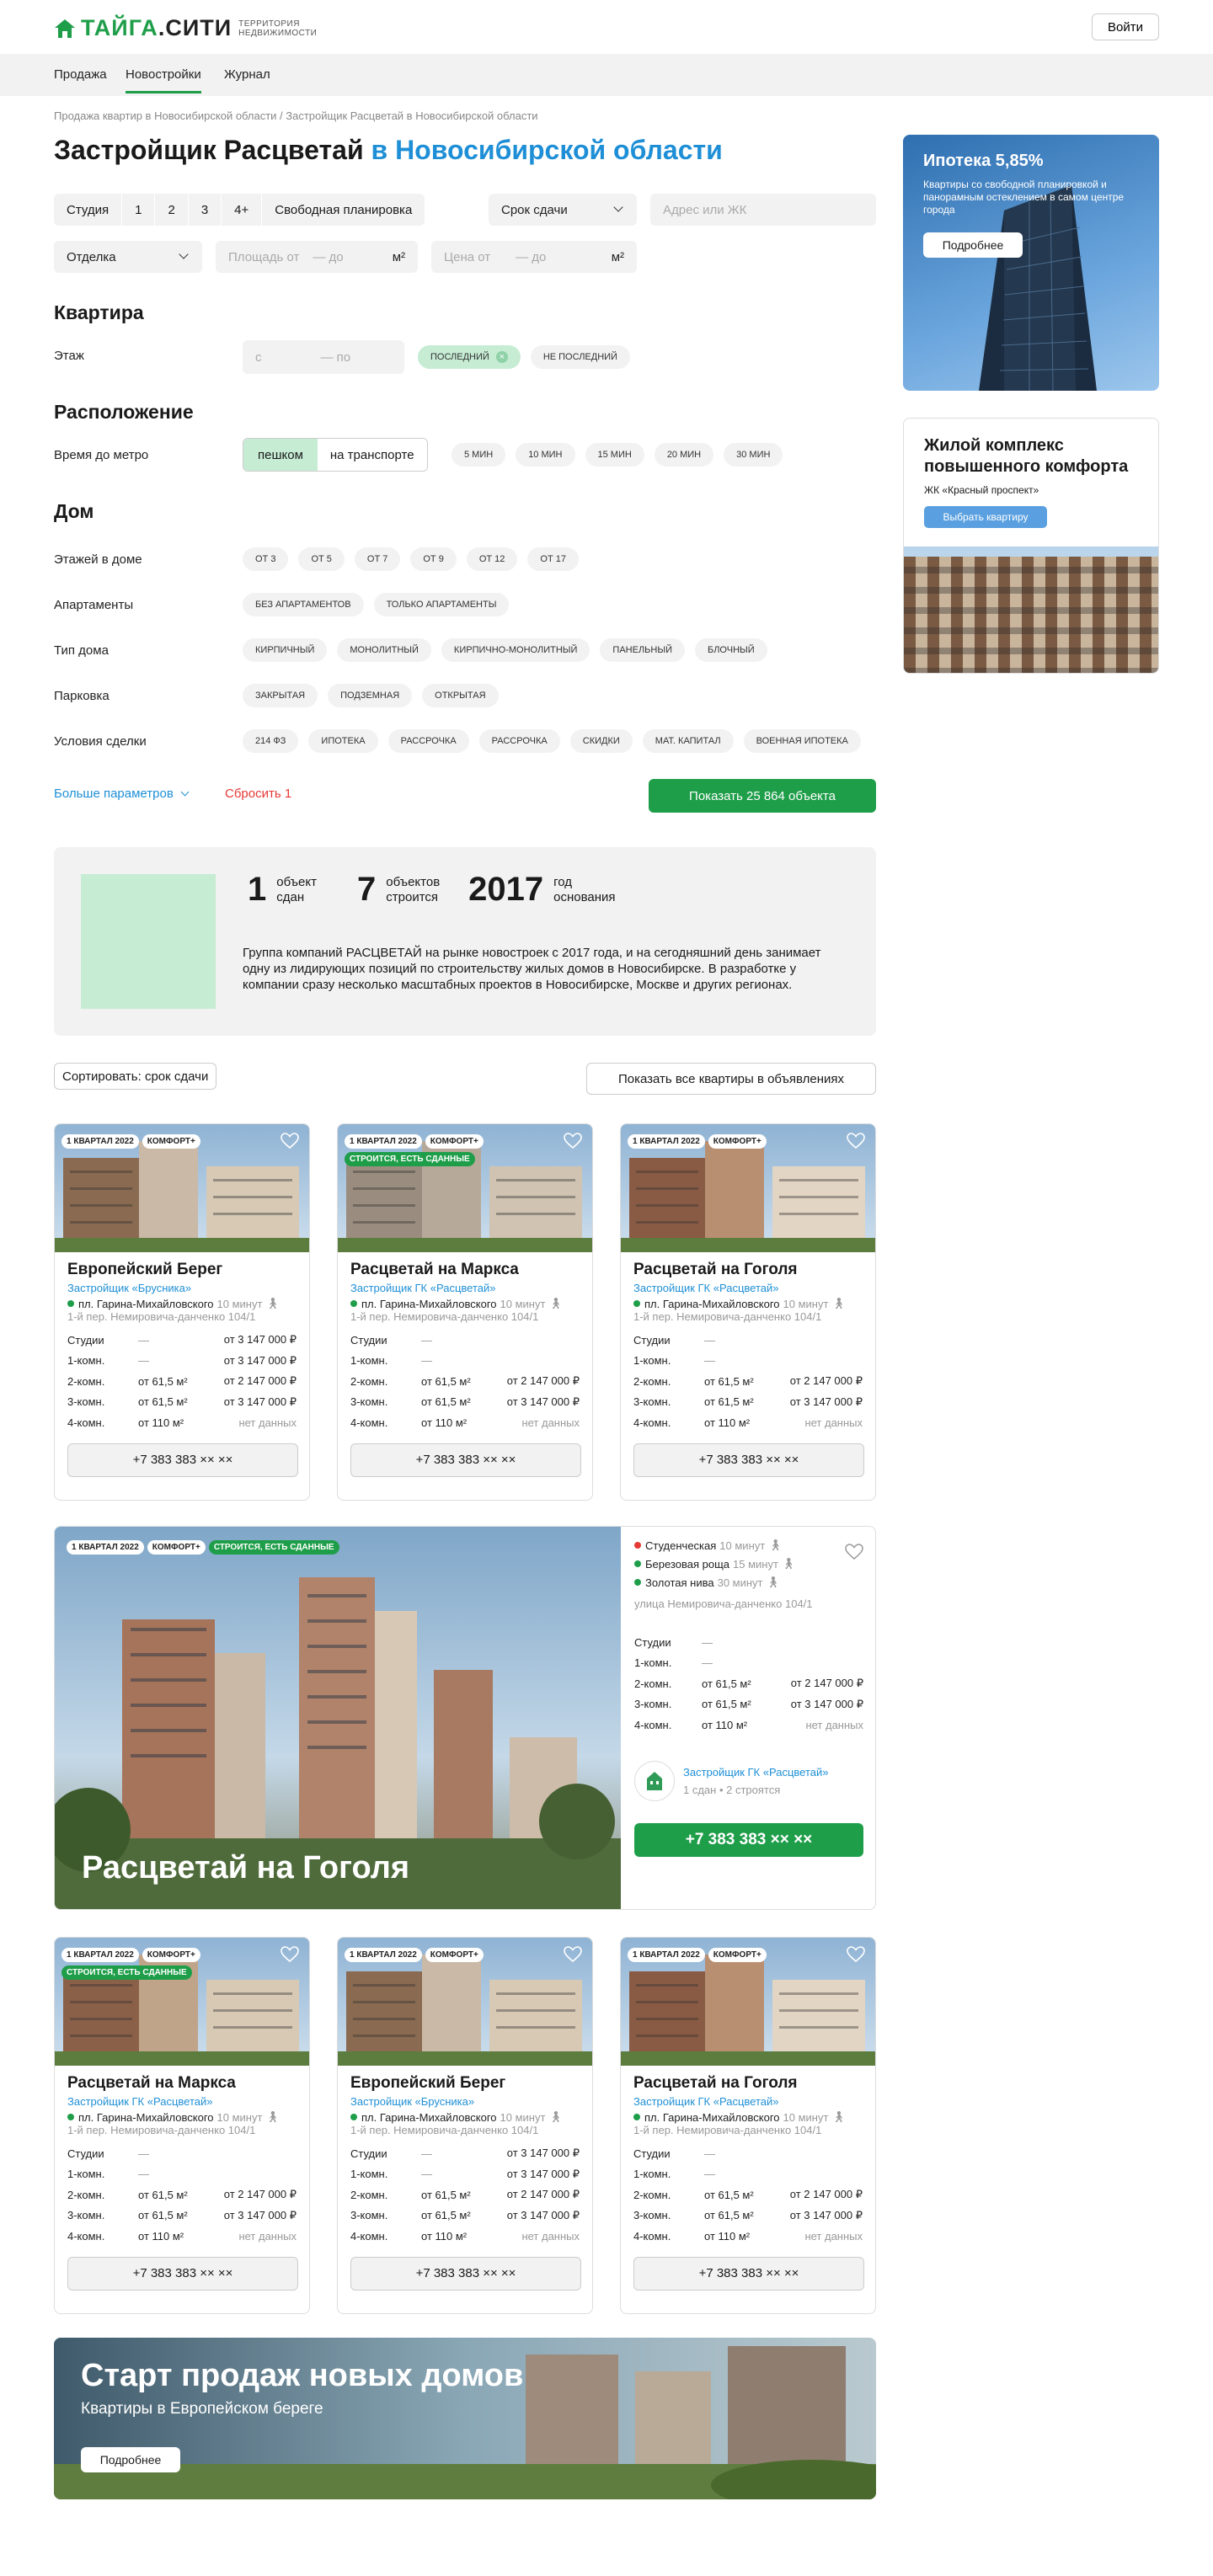 The height and width of the screenshot is (2576, 1213). I want to click on floor-not-last-pill: не последний, so click(580, 357).